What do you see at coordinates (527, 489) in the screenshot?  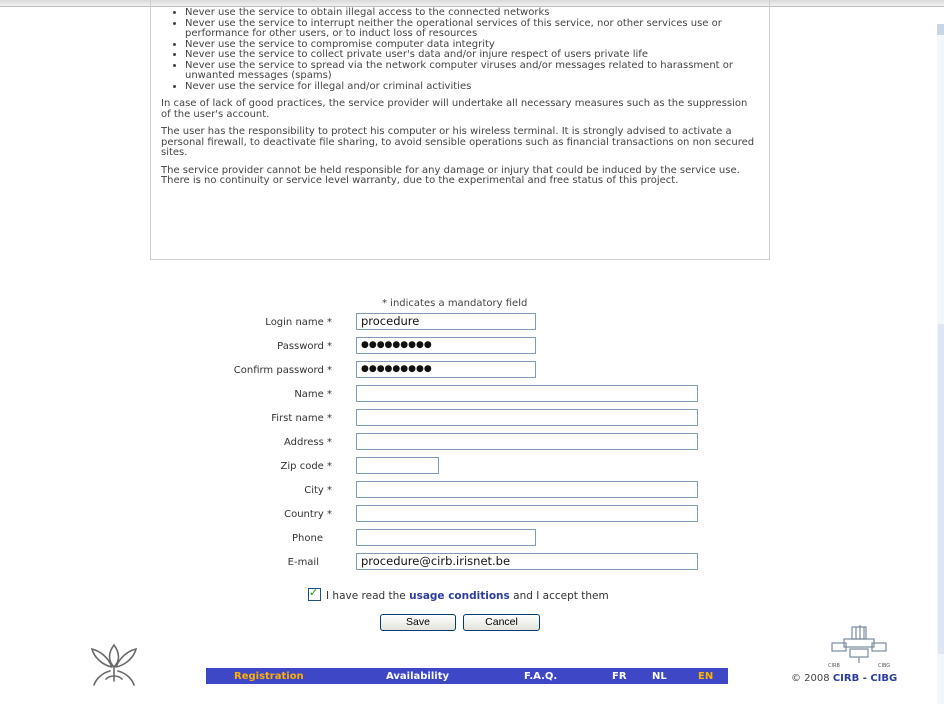 I see `city-input` at bounding box center [527, 489].